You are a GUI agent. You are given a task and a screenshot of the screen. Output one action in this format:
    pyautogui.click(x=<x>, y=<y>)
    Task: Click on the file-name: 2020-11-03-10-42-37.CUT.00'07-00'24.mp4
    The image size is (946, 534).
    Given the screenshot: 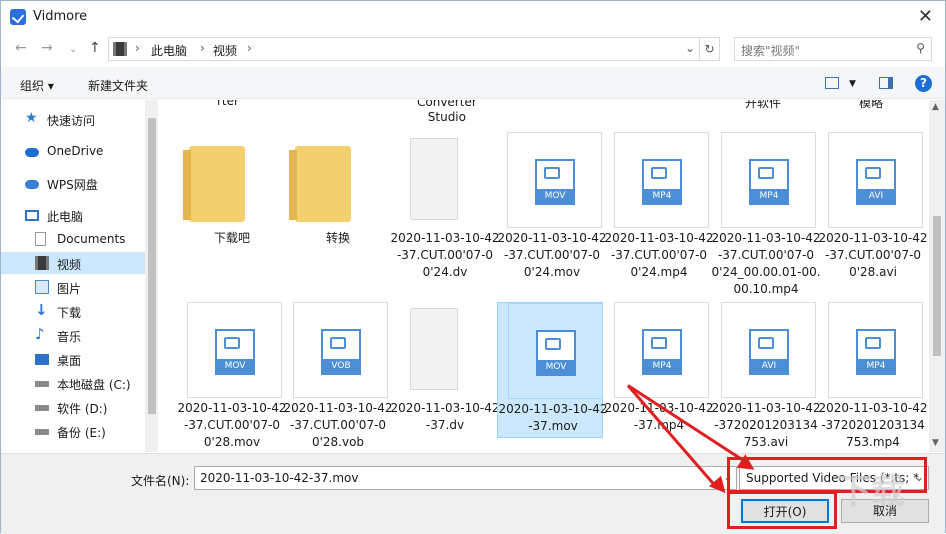 What is the action you would take?
    pyautogui.click(x=659, y=255)
    